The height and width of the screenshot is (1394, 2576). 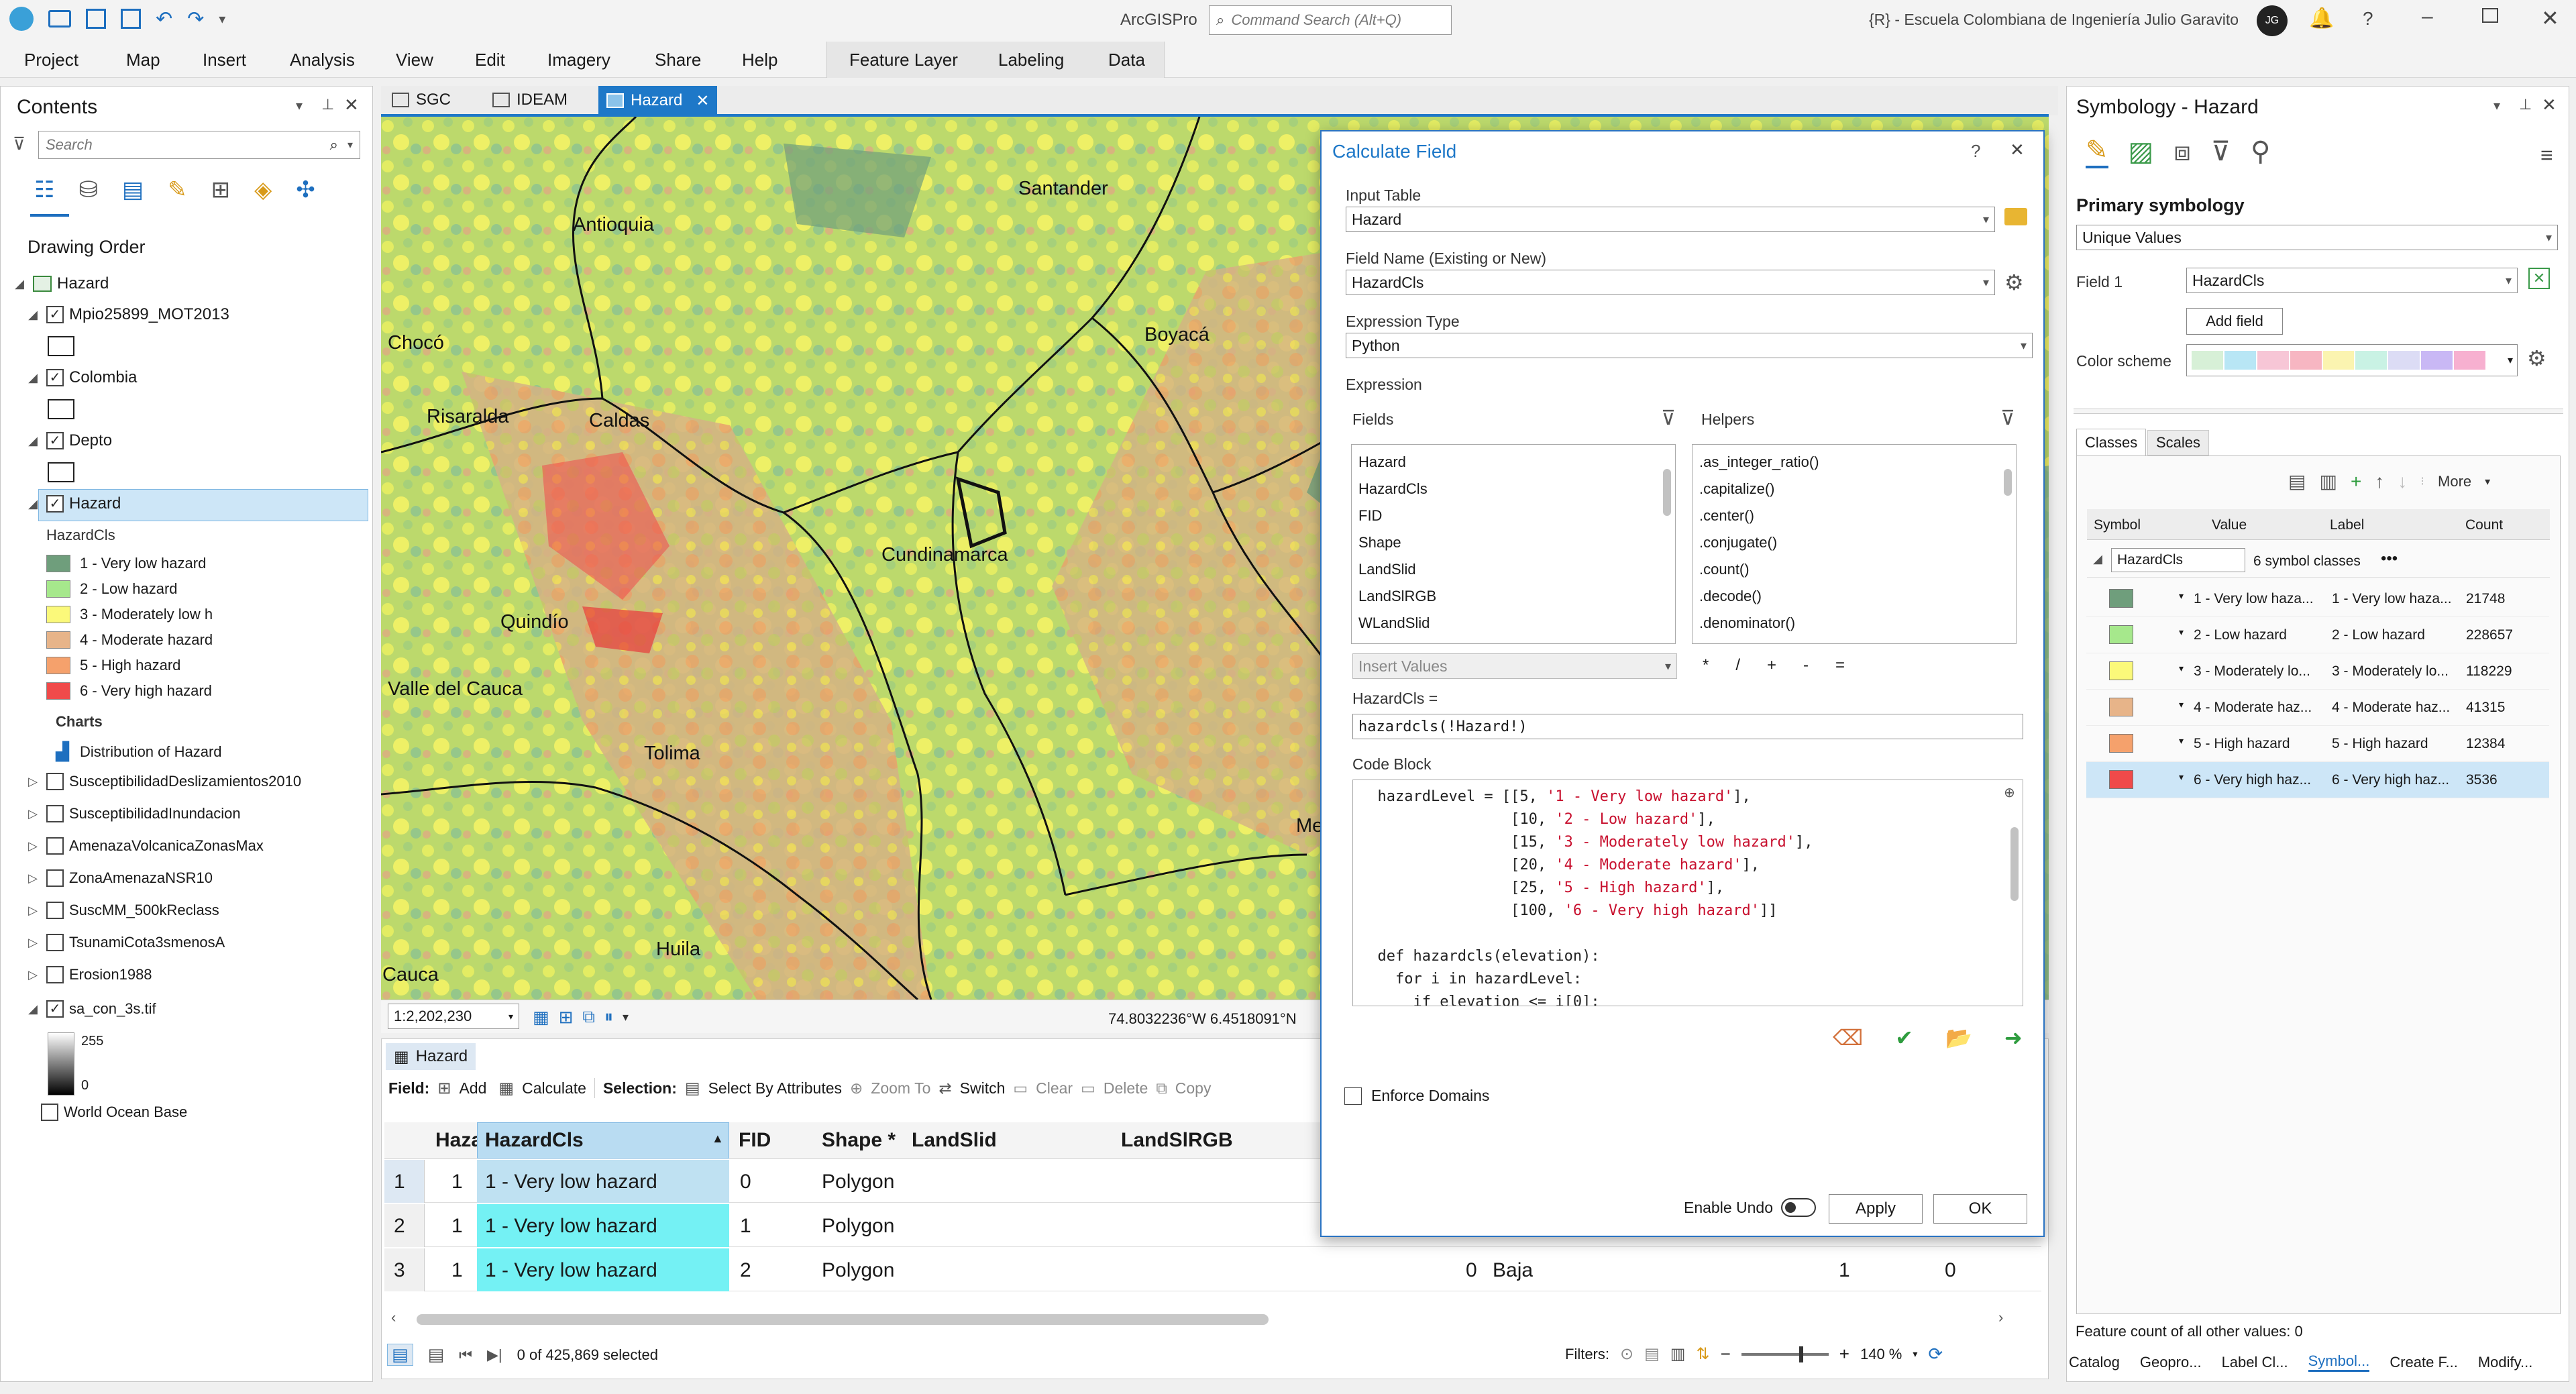 What do you see at coordinates (541, 1017) in the screenshot?
I see `grid-display-icon: ▦` at bounding box center [541, 1017].